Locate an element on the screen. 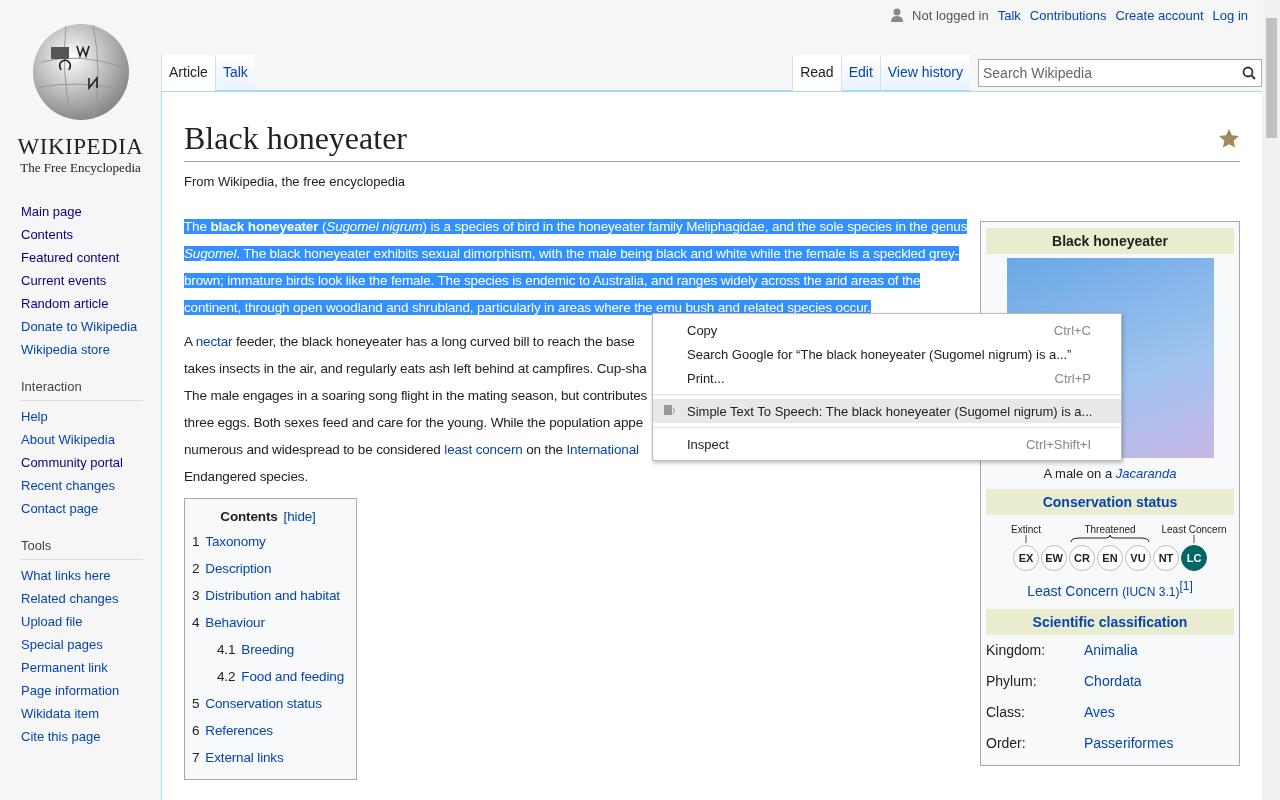 The height and width of the screenshot is (800, 1280). paragraph-text: feeder, the black honeyeater has a long curved bill to reach the base is located at coordinates (434, 341).